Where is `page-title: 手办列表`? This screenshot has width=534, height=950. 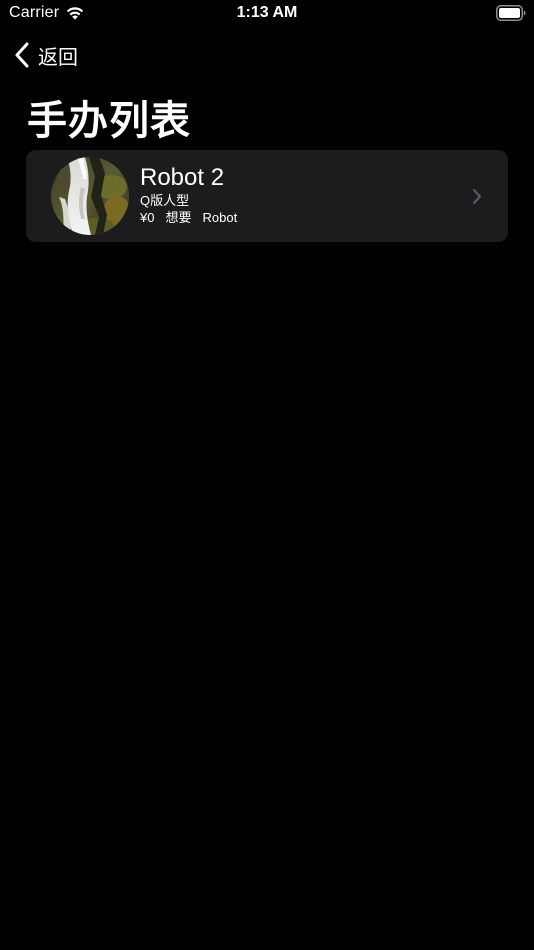
page-title: 手办列表 is located at coordinates (109, 121).